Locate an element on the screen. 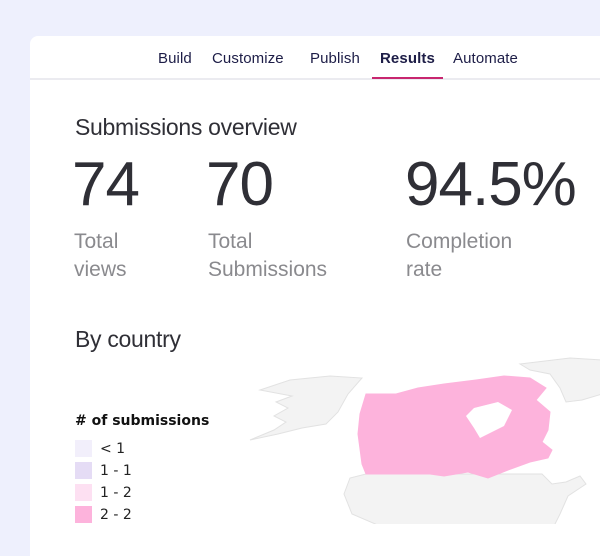 Image resolution: width=600 pixels, height=556 pixels. tab-customize: Customize is located at coordinates (248, 58).